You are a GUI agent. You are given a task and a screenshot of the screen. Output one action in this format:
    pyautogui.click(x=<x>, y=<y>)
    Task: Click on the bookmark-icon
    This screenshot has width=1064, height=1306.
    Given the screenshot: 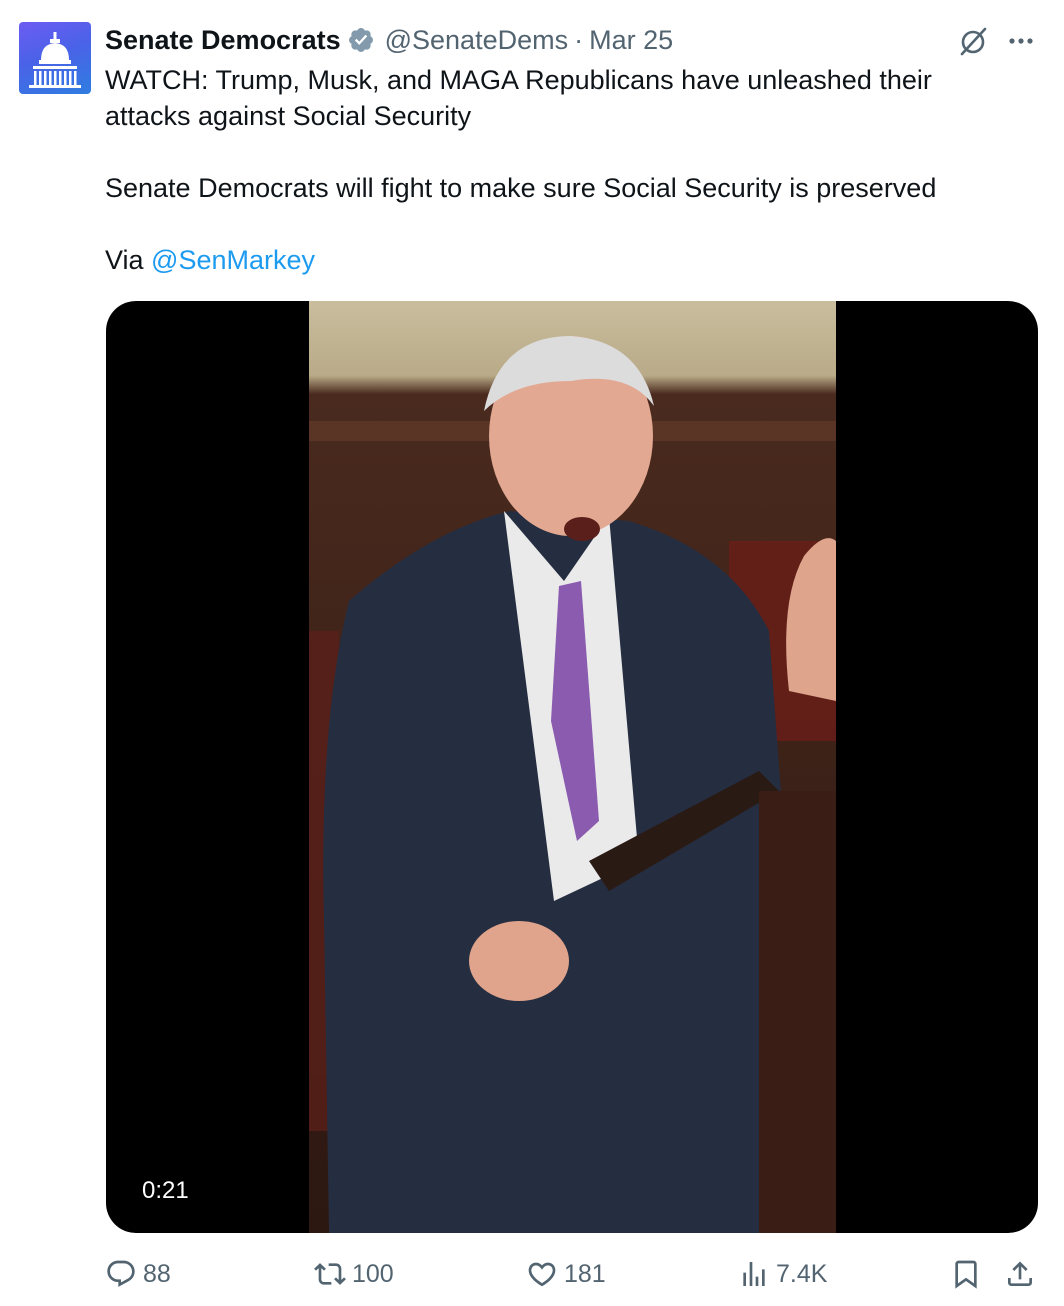 What is the action you would take?
    pyautogui.click(x=966, y=1274)
    